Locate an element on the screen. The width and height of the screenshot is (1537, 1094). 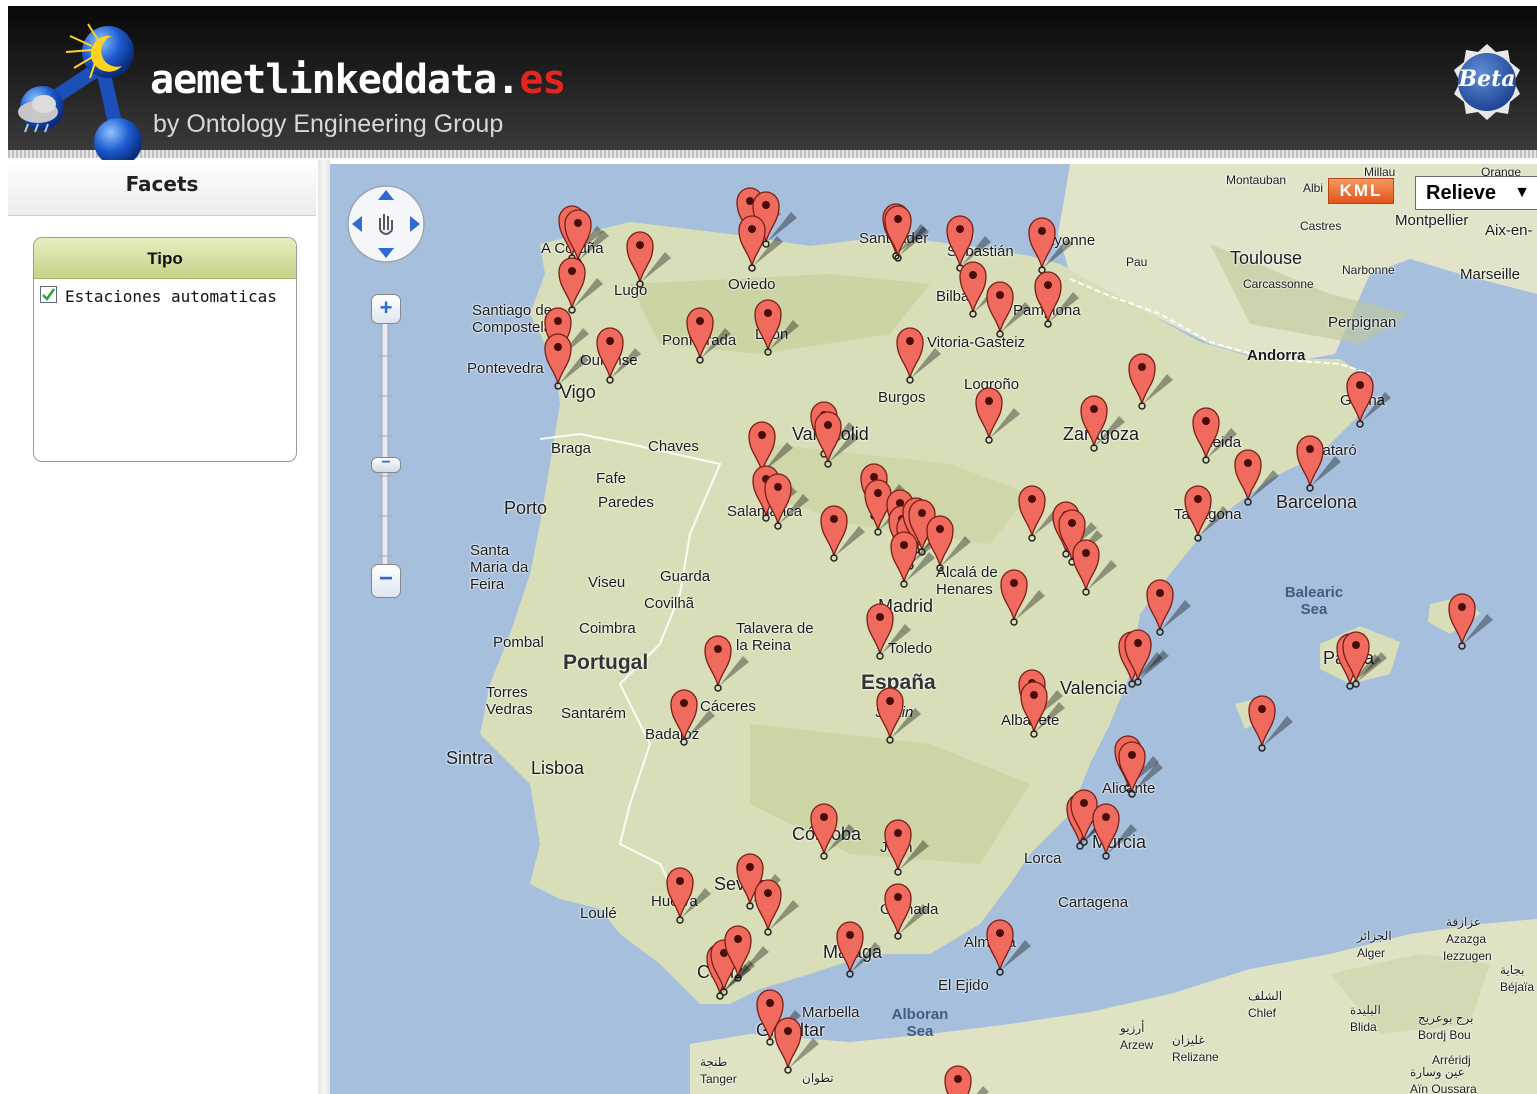
zoom-slider-track is located at coordinates (385, 441).